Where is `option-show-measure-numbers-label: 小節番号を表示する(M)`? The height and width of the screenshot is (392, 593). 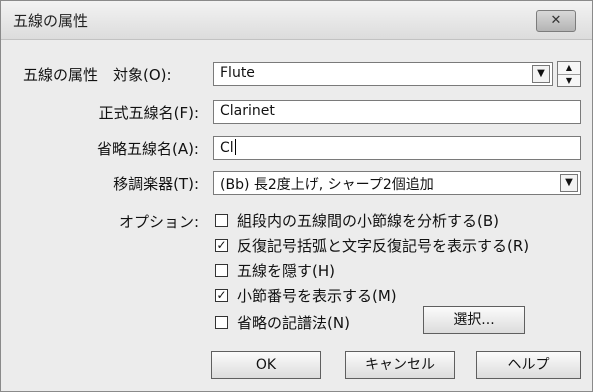 option-show-measure-numbers-label: 小節番号を表示する(M) is located at coordinates (317, 295).